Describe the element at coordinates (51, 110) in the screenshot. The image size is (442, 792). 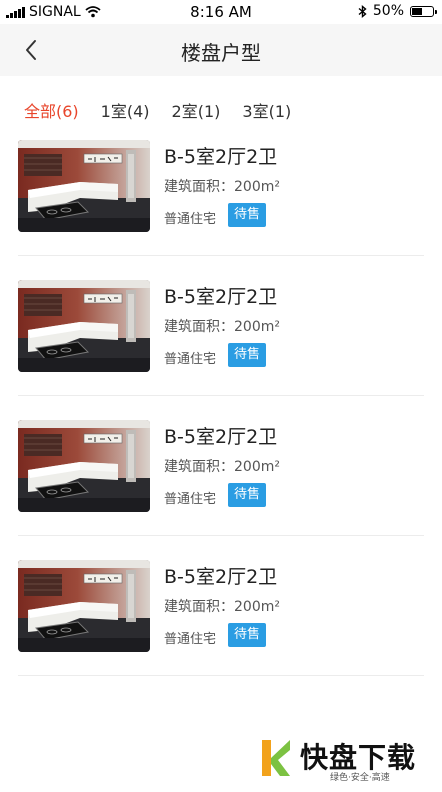
I see `tab-all: 全部(6)` at that location.